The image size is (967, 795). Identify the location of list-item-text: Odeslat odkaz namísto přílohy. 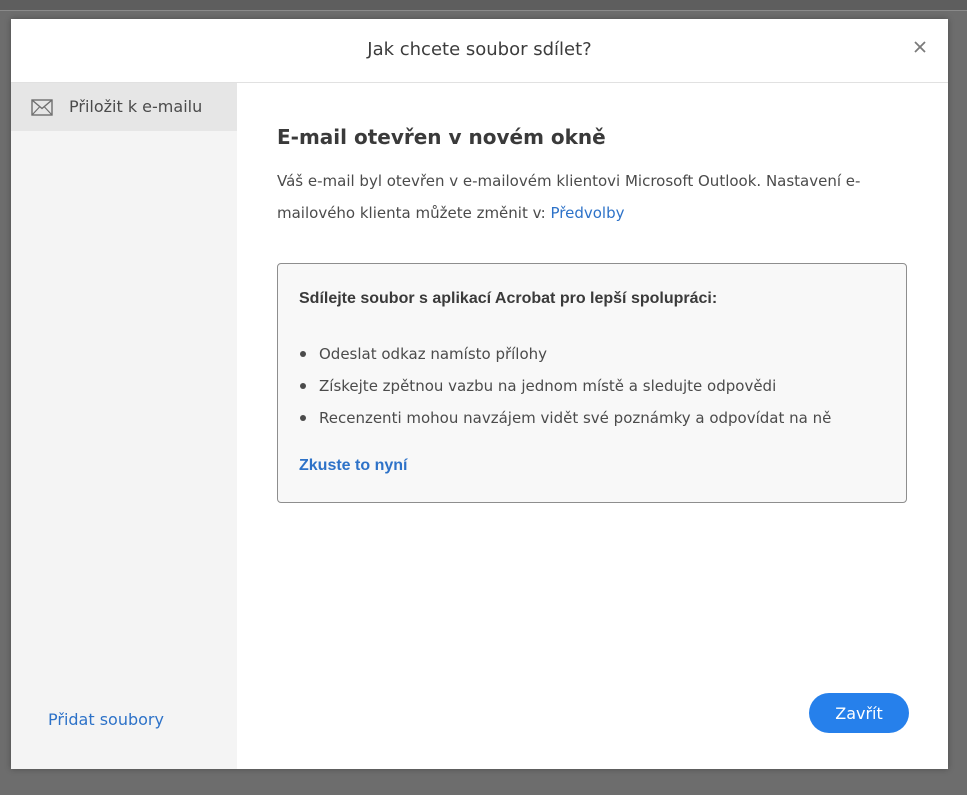
(433, 354).